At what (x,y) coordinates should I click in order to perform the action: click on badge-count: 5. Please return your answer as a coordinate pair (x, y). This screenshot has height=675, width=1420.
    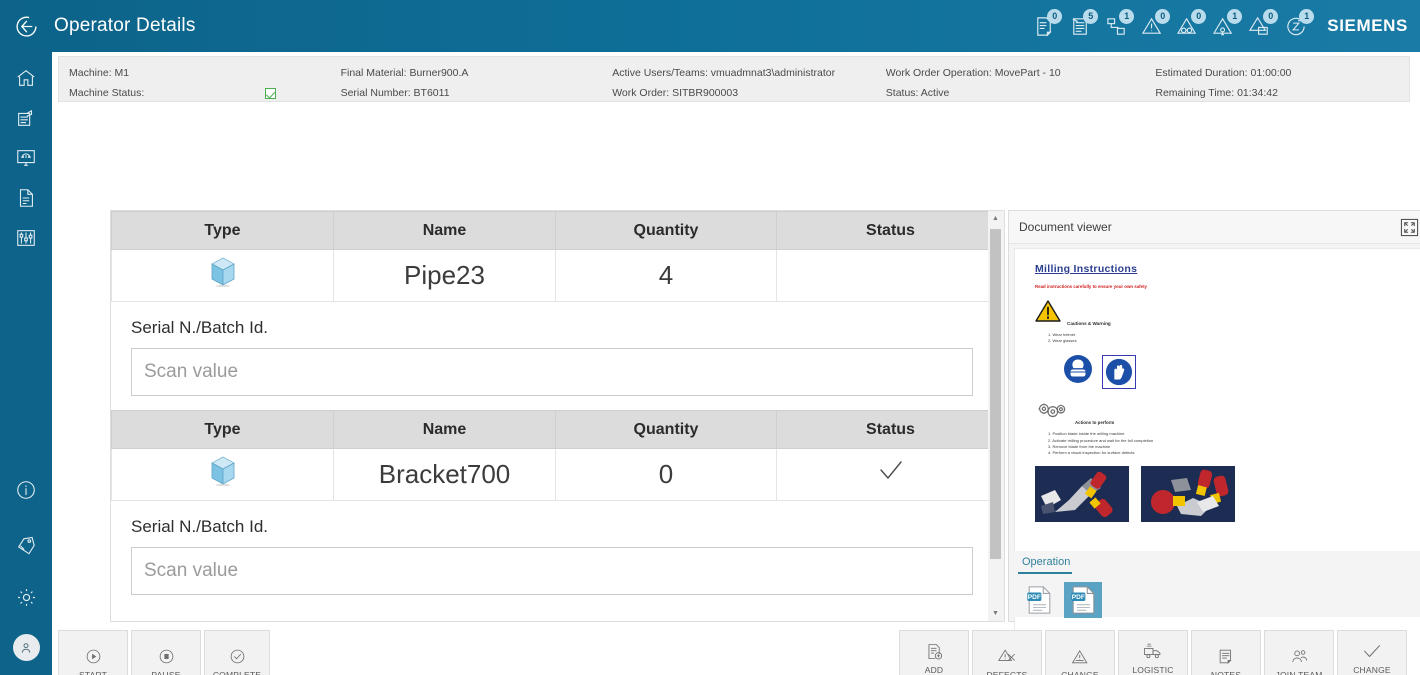
    Looking at the image, I should click on (1091, 16).